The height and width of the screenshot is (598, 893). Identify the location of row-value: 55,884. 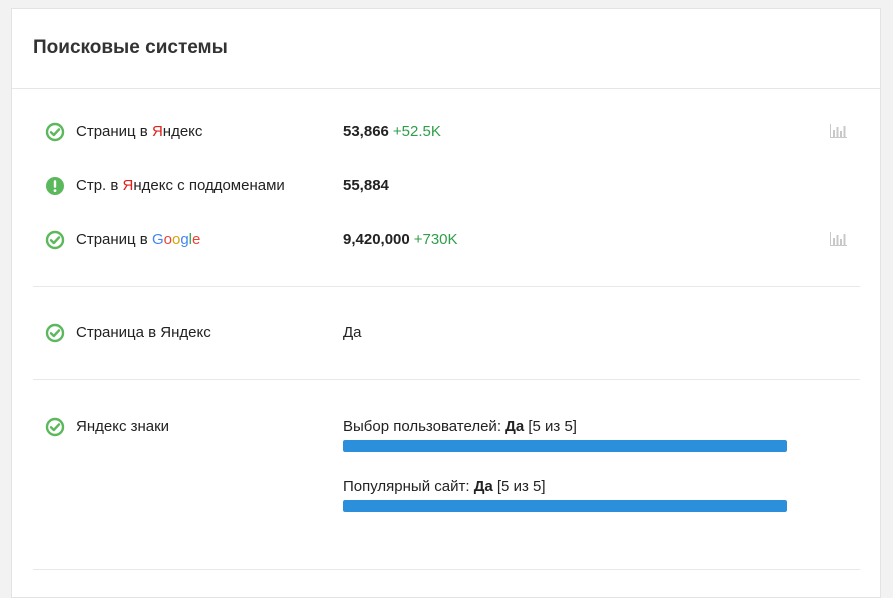
(366, 185).